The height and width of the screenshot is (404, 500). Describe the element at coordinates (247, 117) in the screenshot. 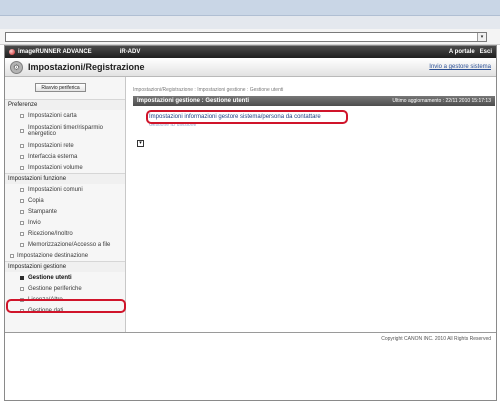

I see `content-highlight-annotation` at that location.